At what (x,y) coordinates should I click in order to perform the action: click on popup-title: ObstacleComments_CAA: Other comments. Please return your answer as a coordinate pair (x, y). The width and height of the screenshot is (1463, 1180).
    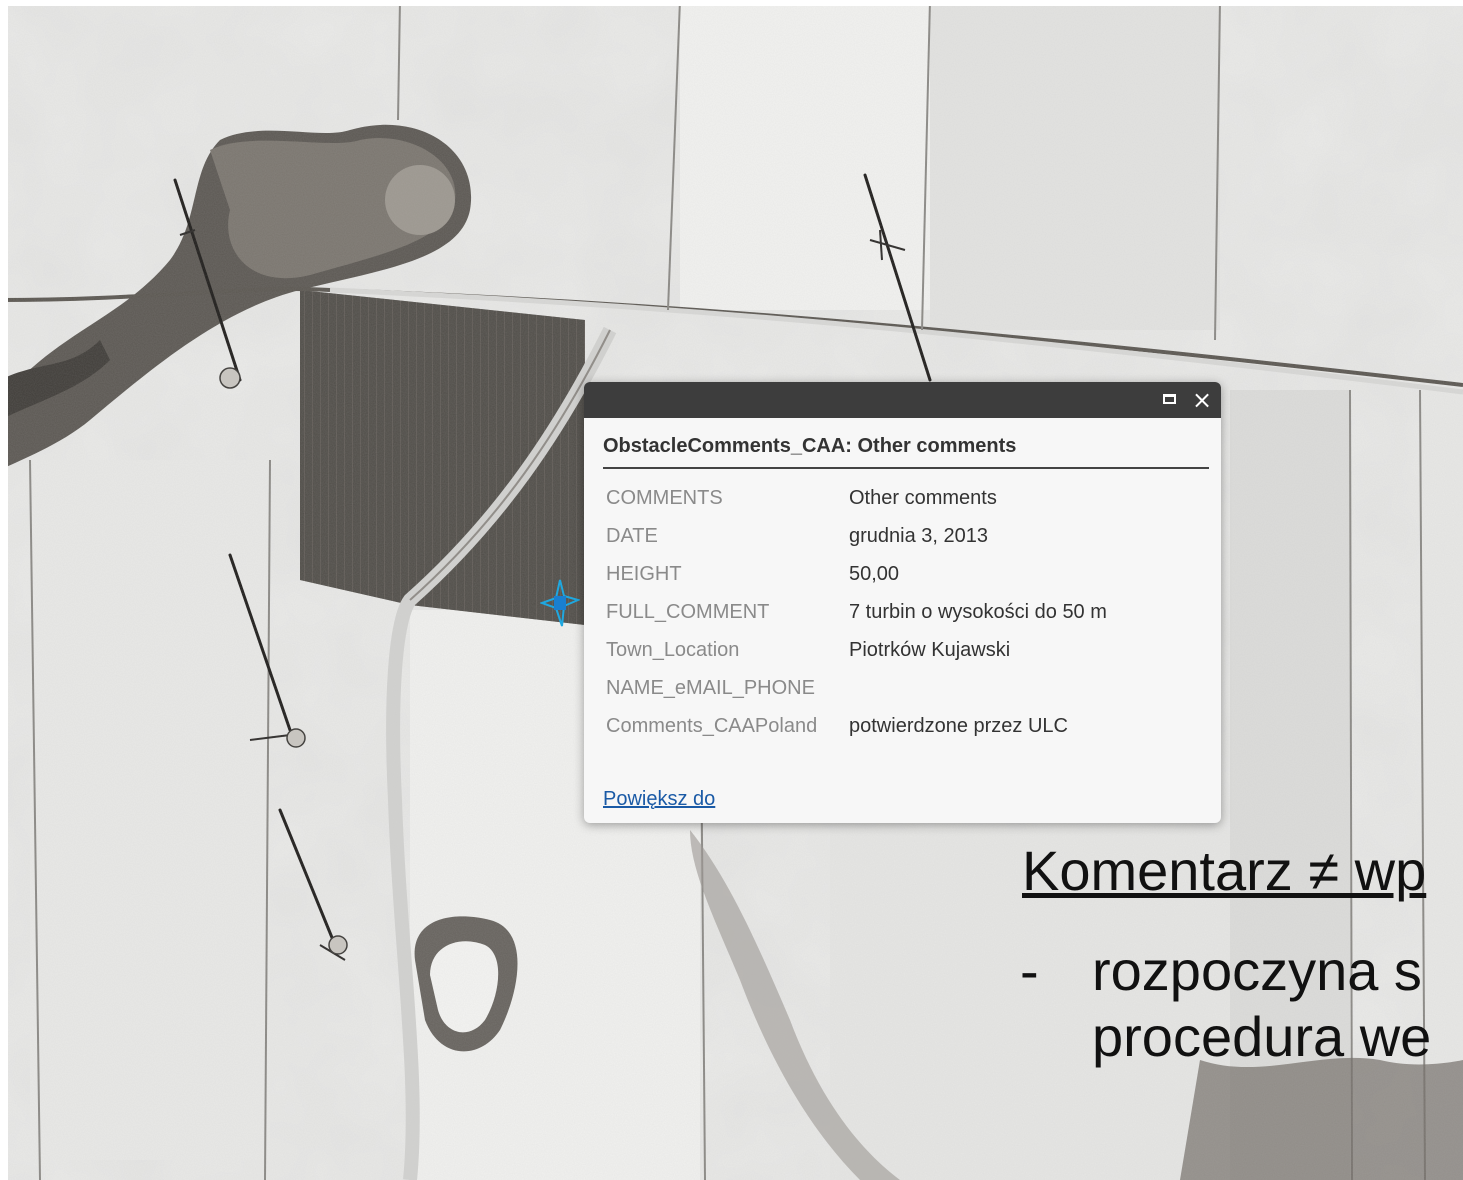
    Looking at the image, I should click on (906, 452).